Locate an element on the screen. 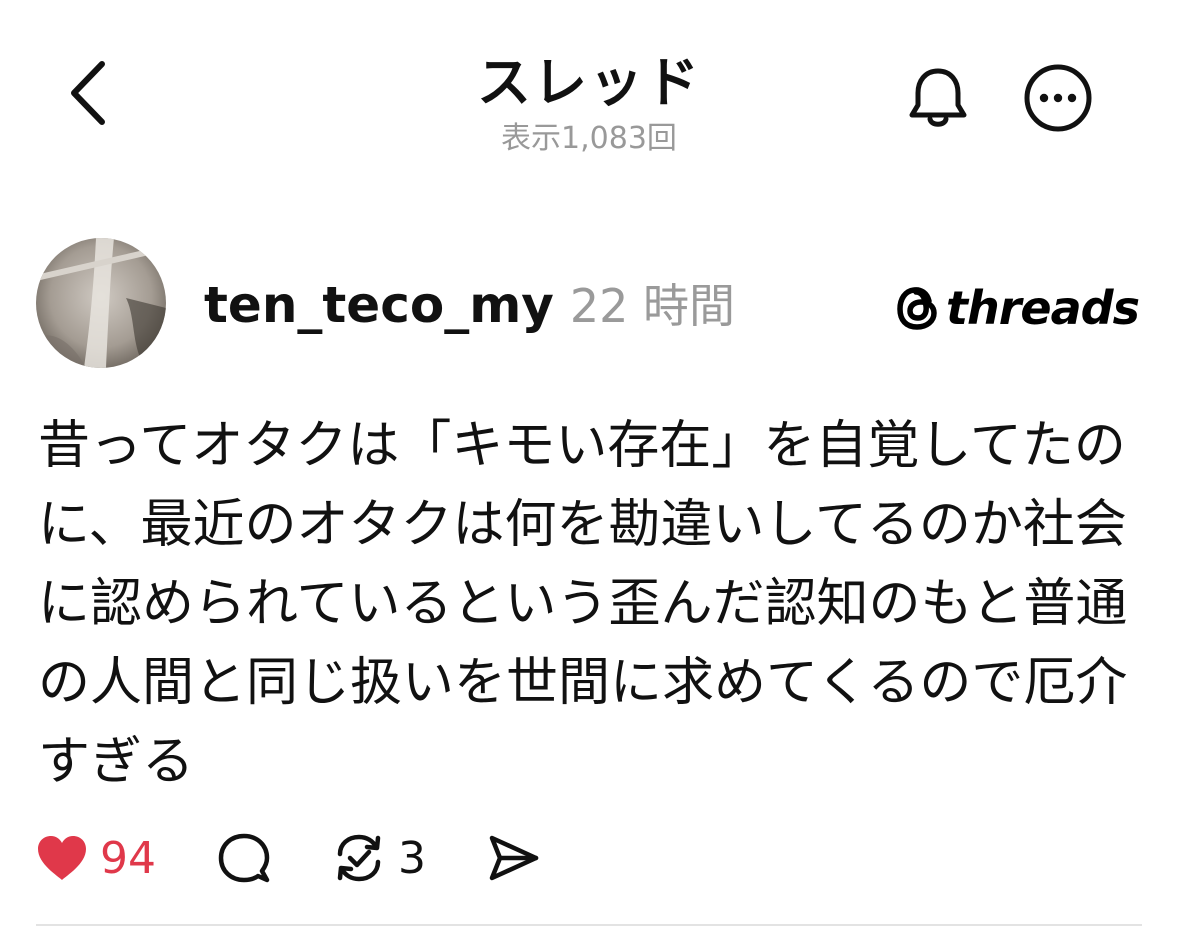 The width and height of the screenshot is (1178, 930). more-options-button is located at coordinates (1058, 98).